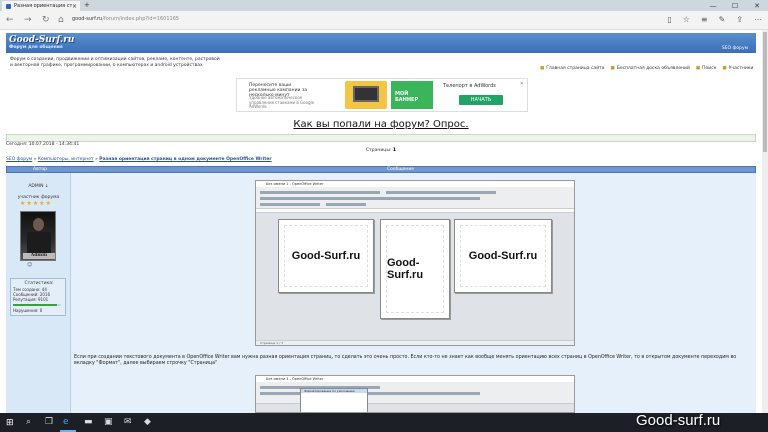  Describe the element at coordinates (415, 211) in the screenshot. I see `screenshot-ruler` at that location.